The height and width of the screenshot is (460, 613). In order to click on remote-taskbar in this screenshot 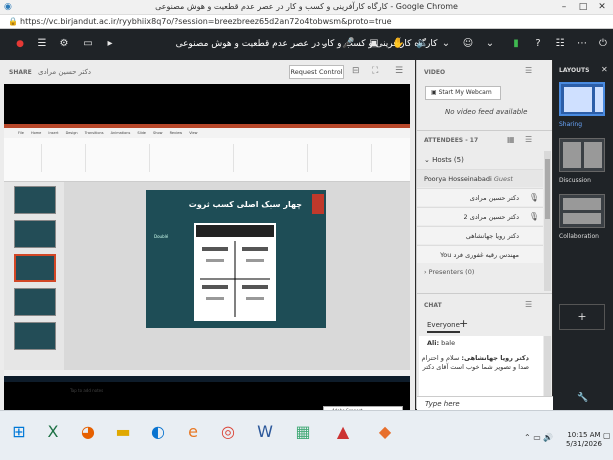, I will do `click(207, 379)`.